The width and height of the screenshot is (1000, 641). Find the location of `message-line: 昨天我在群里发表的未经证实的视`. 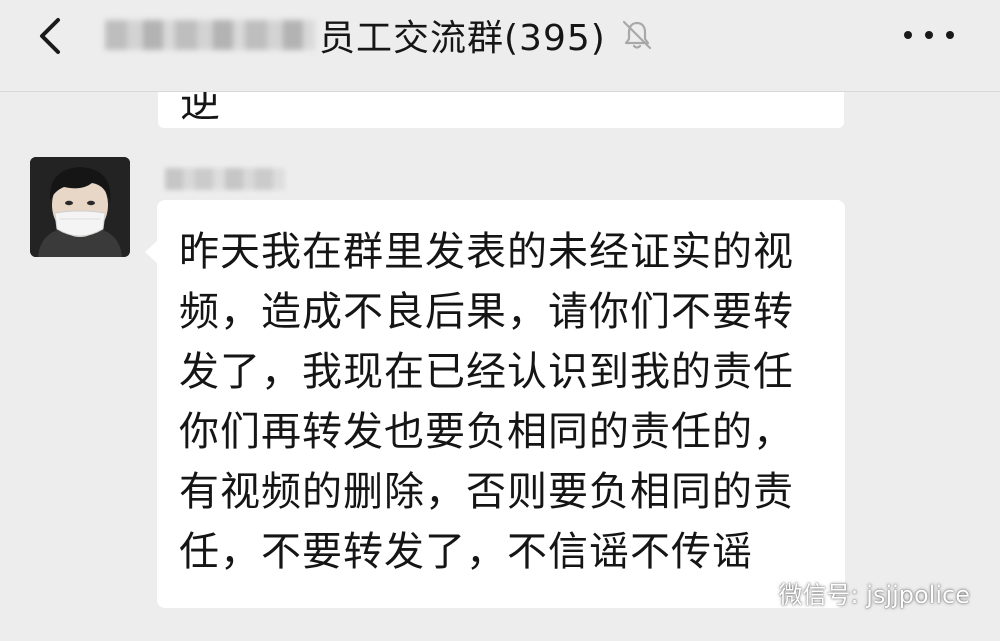

message-line: 昨天我在群里发表的未经证实的视 is located at coordinates (486, 252).